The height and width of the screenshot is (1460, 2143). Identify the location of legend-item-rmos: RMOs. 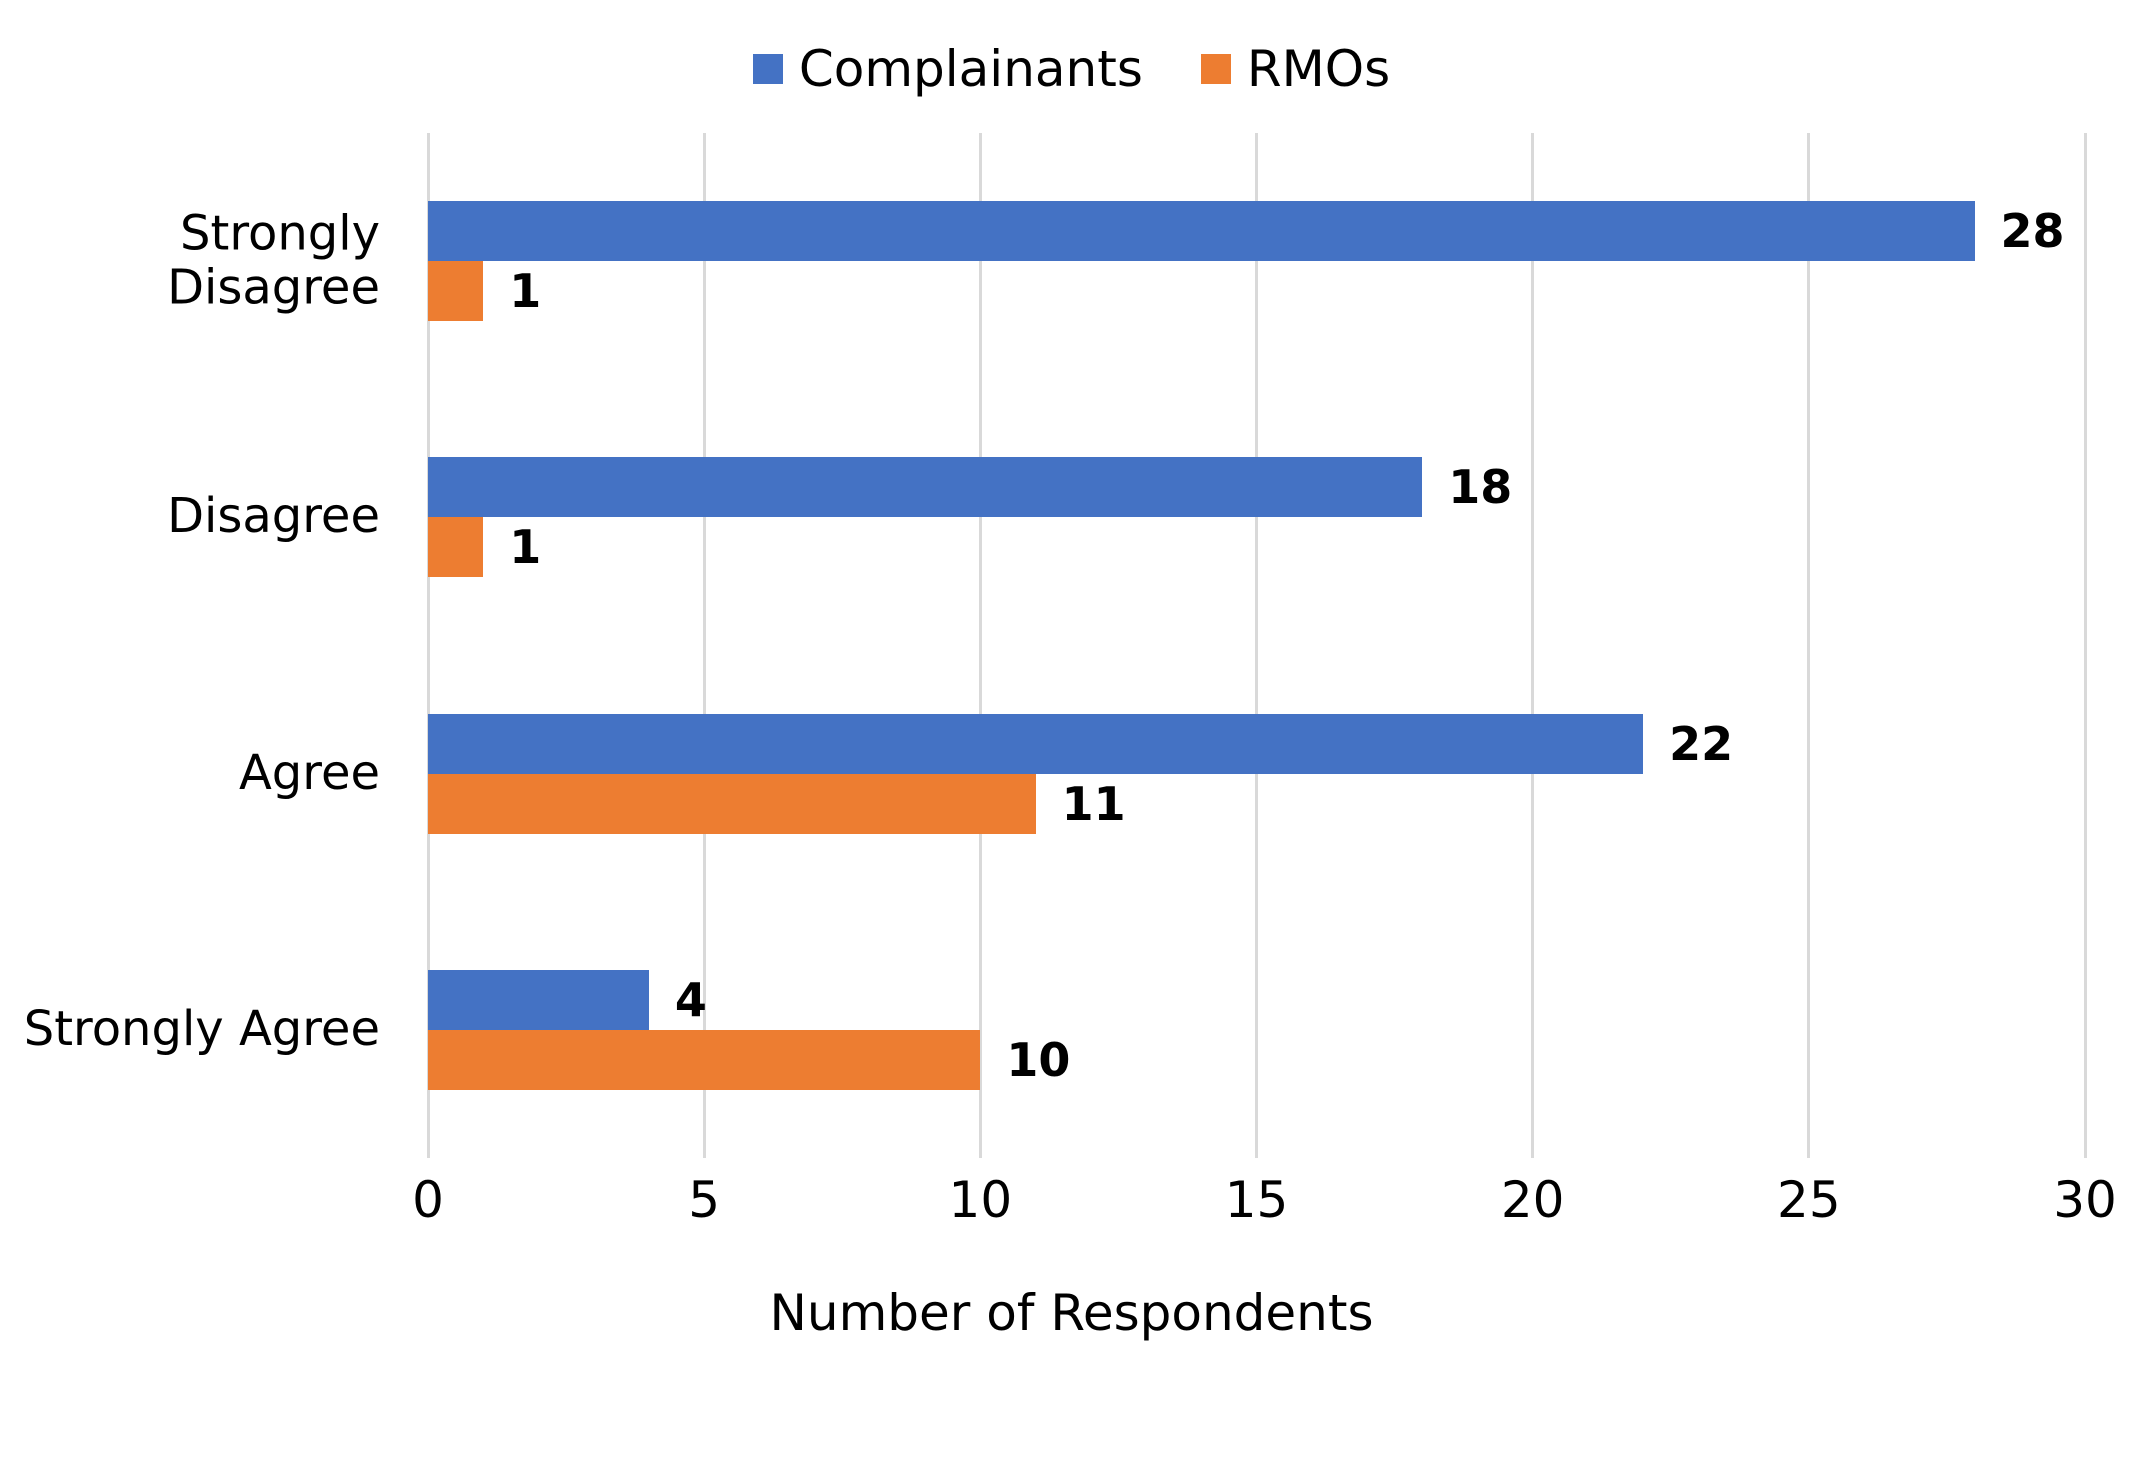
(1295, 69).